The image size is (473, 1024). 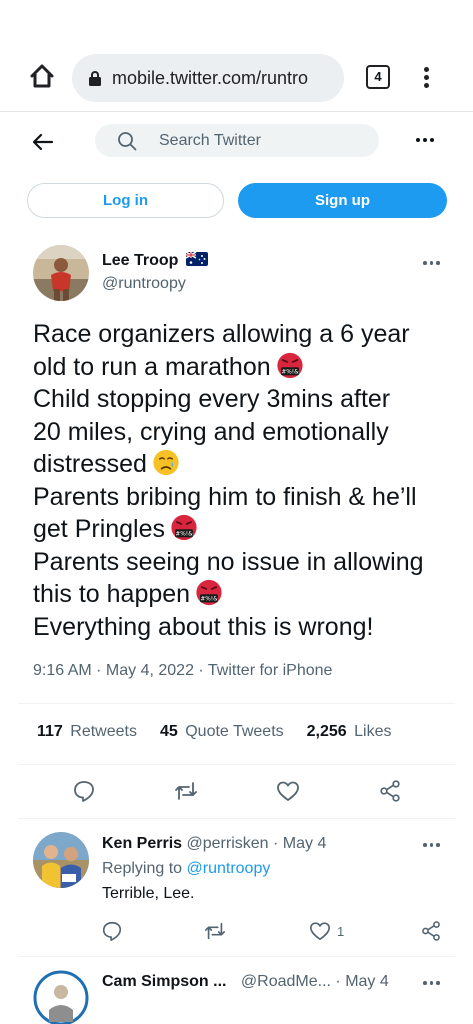 What do you see at coordinates (166, 462) in the screenshot?
I see `crying-face-emoji-icon` at bounding box center [166, 462].